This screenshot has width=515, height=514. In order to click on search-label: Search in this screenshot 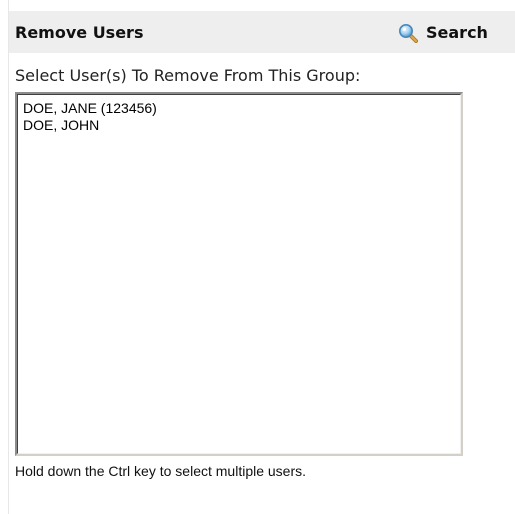, I will do `click(457, 32)`.